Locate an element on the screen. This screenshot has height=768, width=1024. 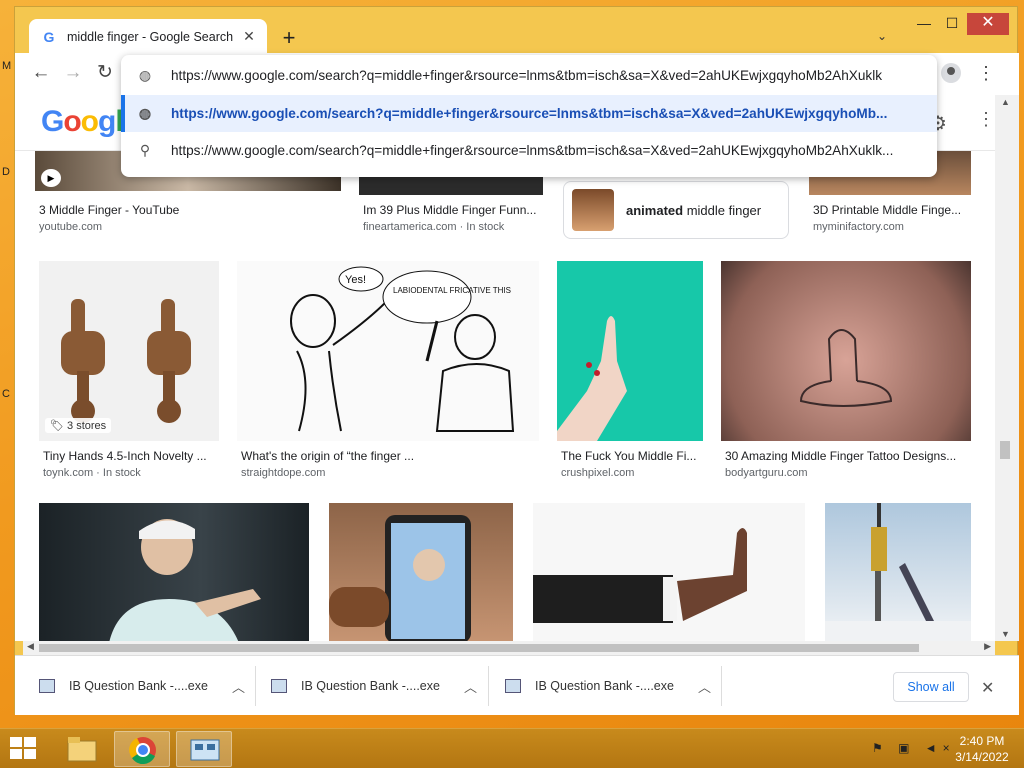
novelty-hands-image is located at coordinates (126, 361).